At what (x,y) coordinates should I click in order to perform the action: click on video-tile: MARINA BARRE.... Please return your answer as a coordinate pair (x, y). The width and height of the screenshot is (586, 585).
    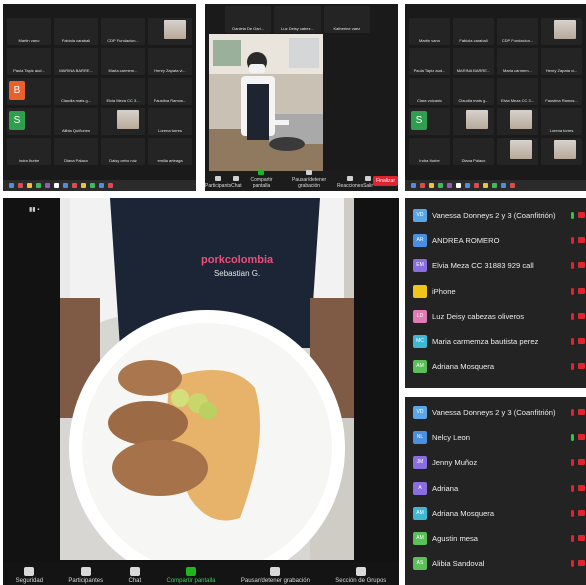
    Looking at the image, I should click on (473, 61).